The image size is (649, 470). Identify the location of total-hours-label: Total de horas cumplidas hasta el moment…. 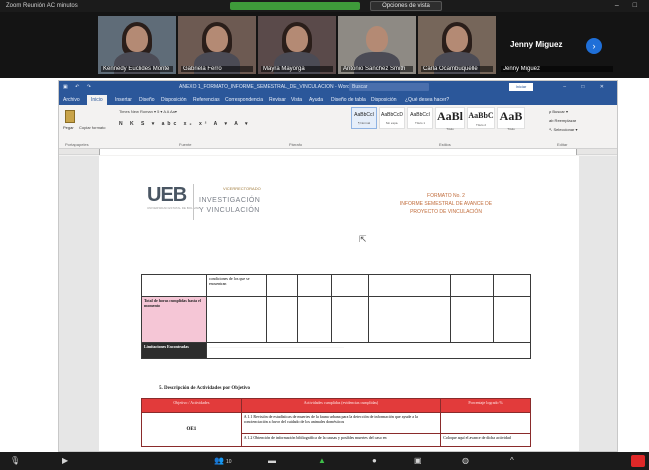
(174, 319).